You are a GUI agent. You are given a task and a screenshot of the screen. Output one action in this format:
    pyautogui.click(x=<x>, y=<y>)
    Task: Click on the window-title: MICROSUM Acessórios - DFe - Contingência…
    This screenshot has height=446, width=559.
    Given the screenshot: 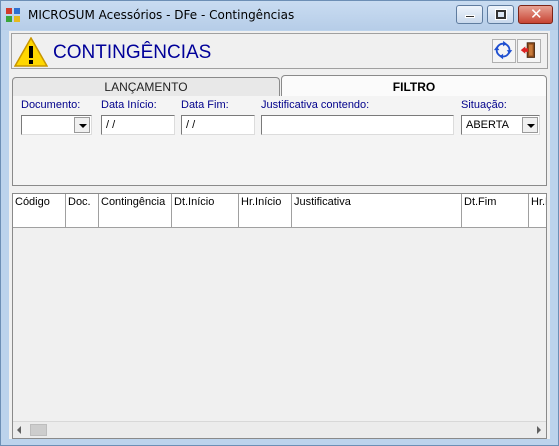 What is the action you would take?
    pyautogui.click(x=161, y=15)
    